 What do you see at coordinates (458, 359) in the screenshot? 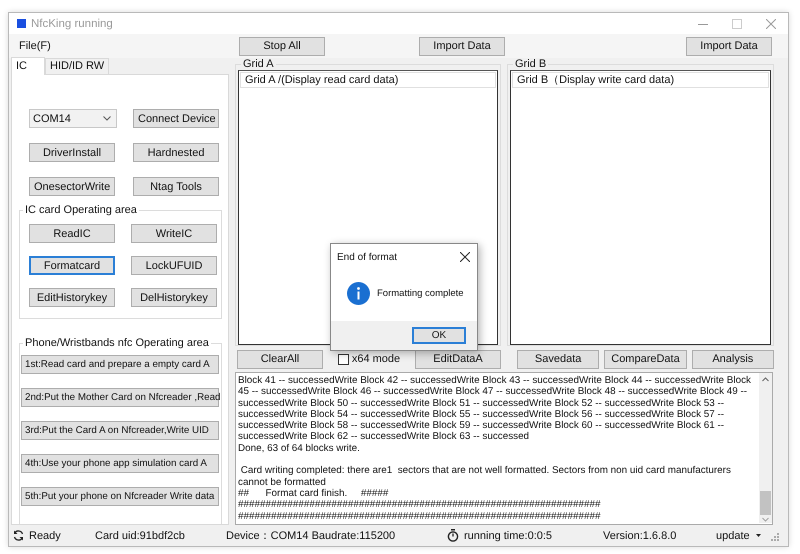
I see `action-button: EditDataA` at bounding box center [458, 359].